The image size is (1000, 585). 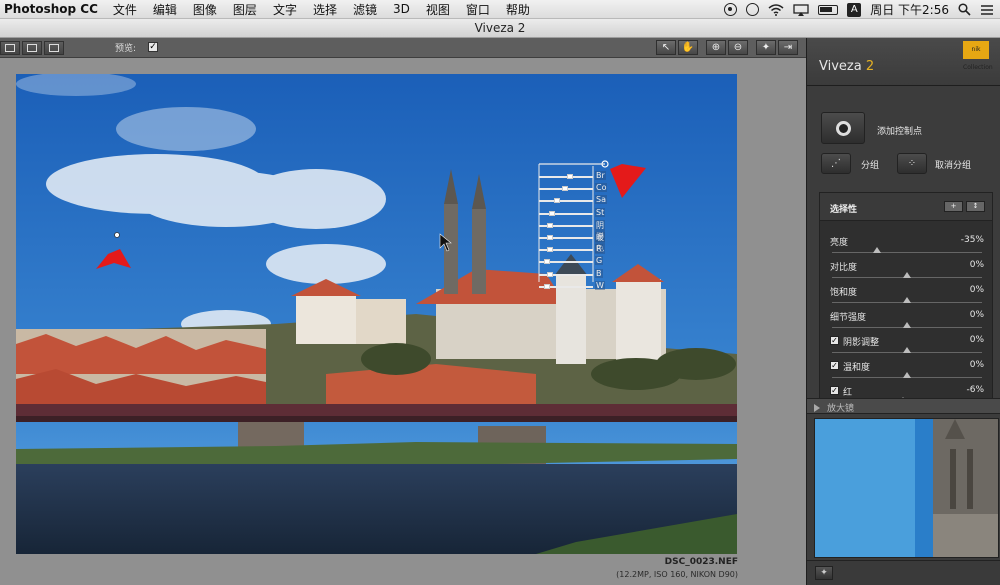 I want to click on menu-help: 帮助, so click(x=518, y=9).